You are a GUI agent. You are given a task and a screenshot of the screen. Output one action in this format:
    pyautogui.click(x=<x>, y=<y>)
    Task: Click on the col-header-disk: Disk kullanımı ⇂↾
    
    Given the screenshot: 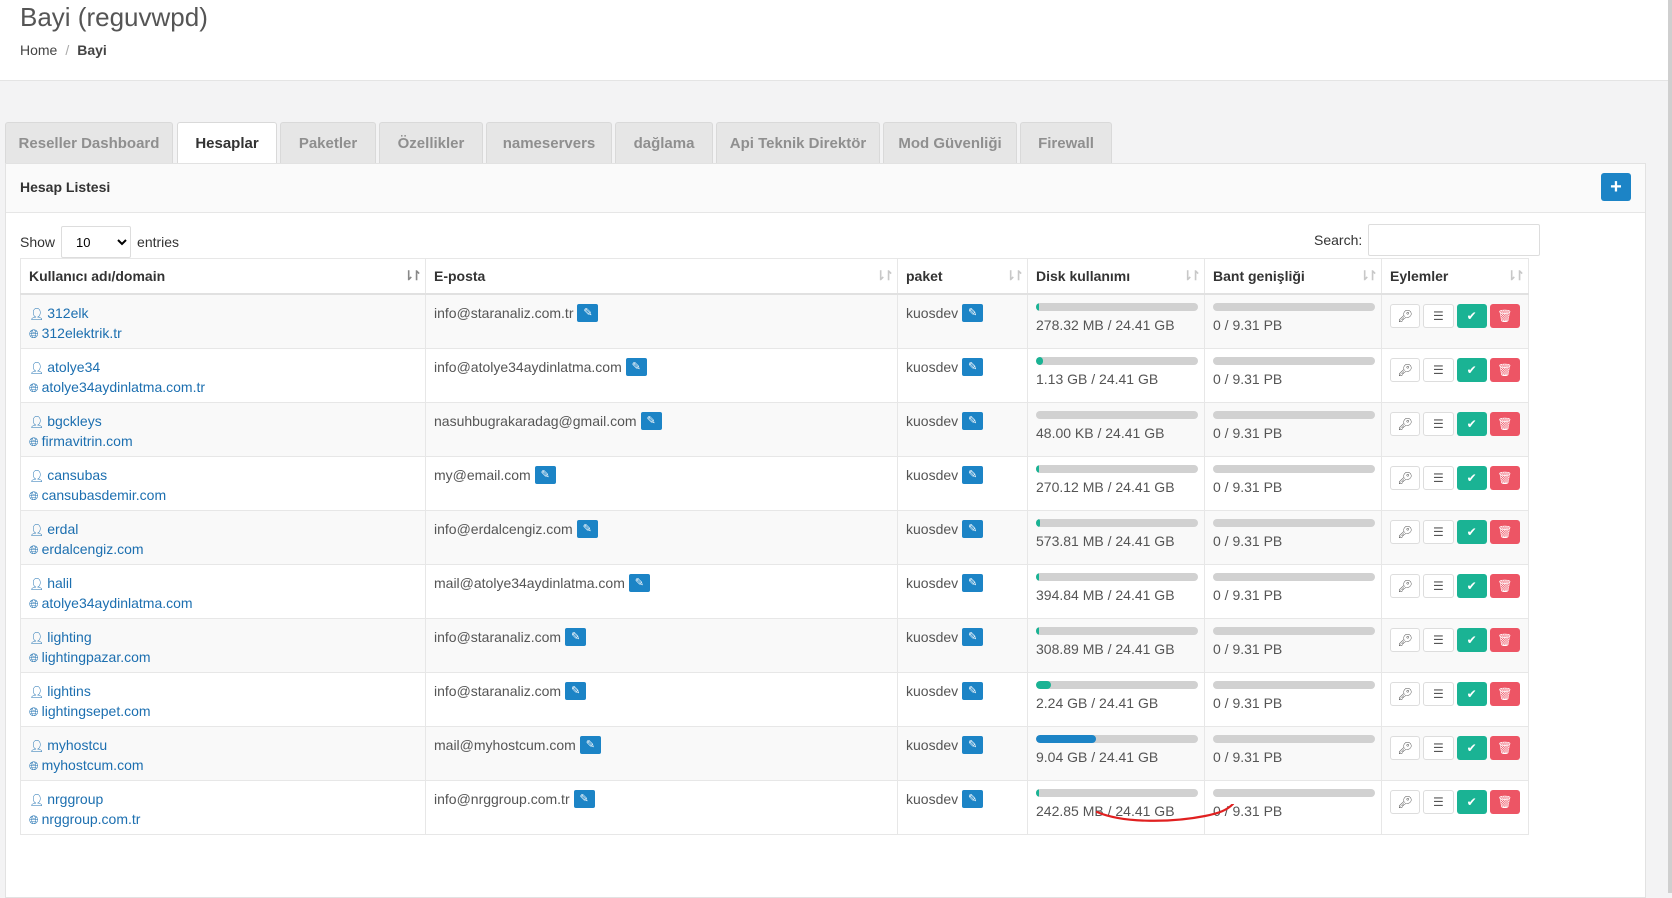 What is the action you would take?
    pyautogui.click(x=1116, y=276)
    